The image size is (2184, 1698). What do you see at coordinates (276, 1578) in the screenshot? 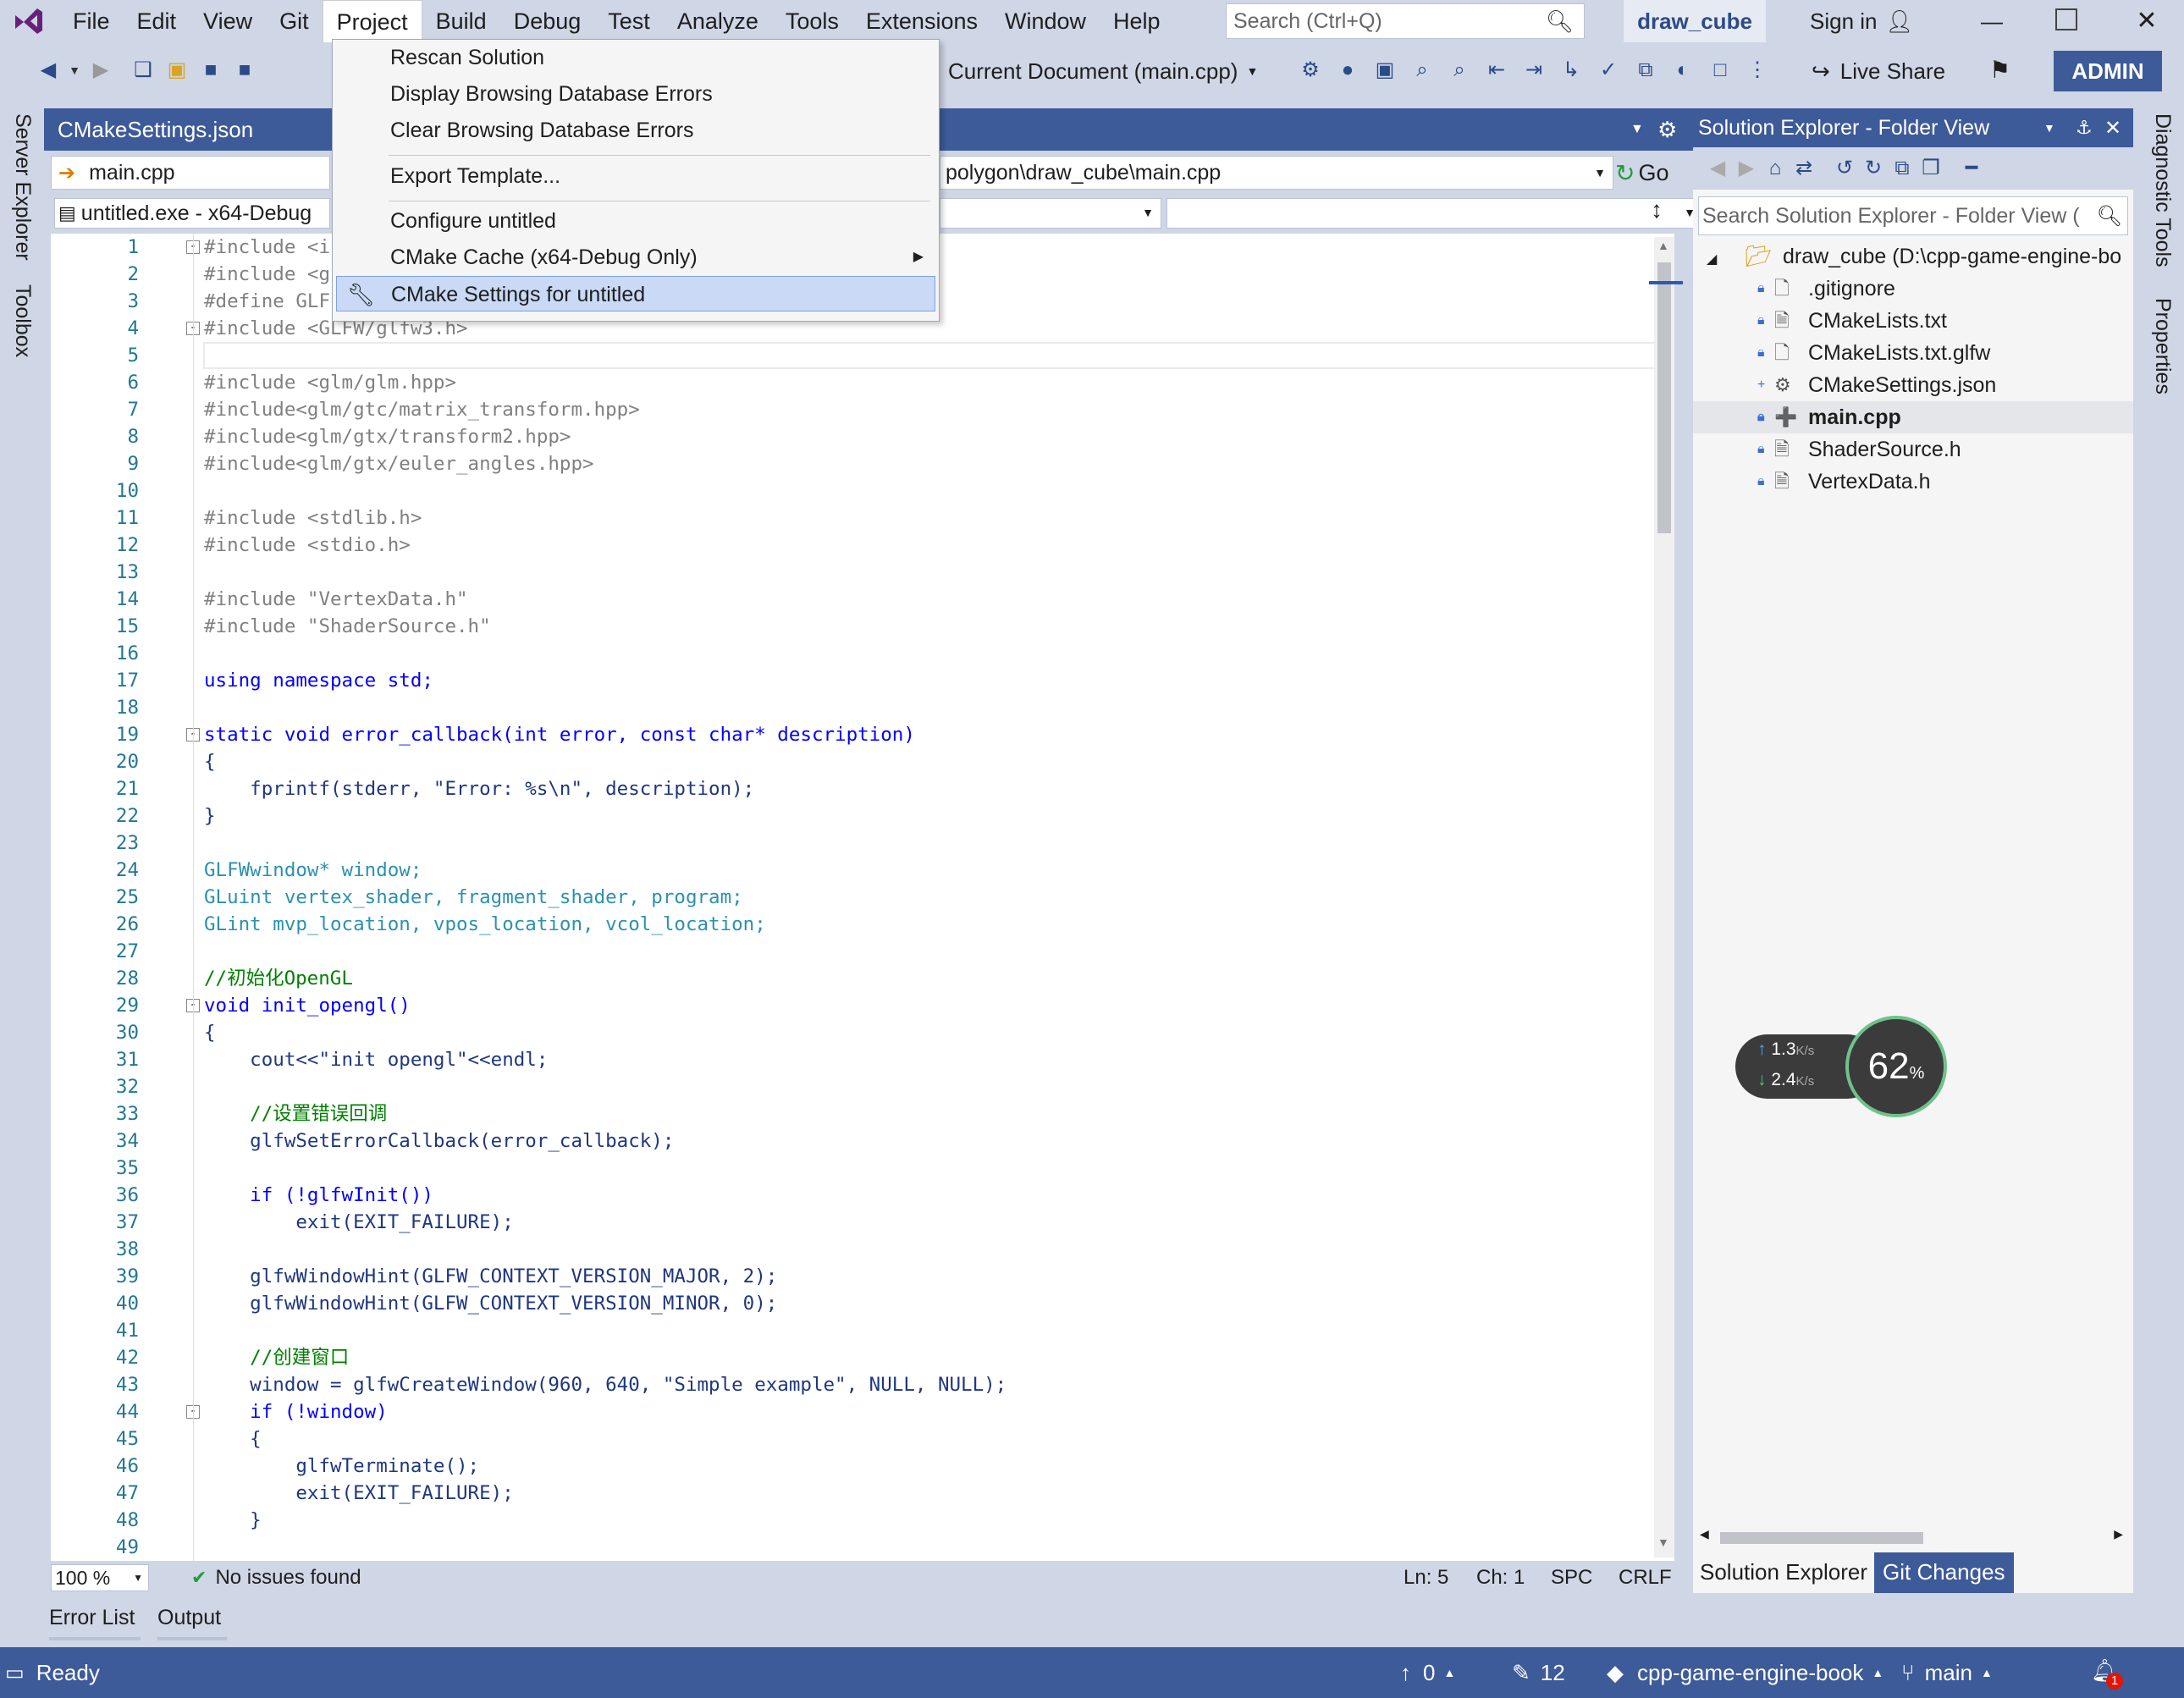
I see `issues-indicator: ✔ No issues found` at bounding box center [276, 1578].